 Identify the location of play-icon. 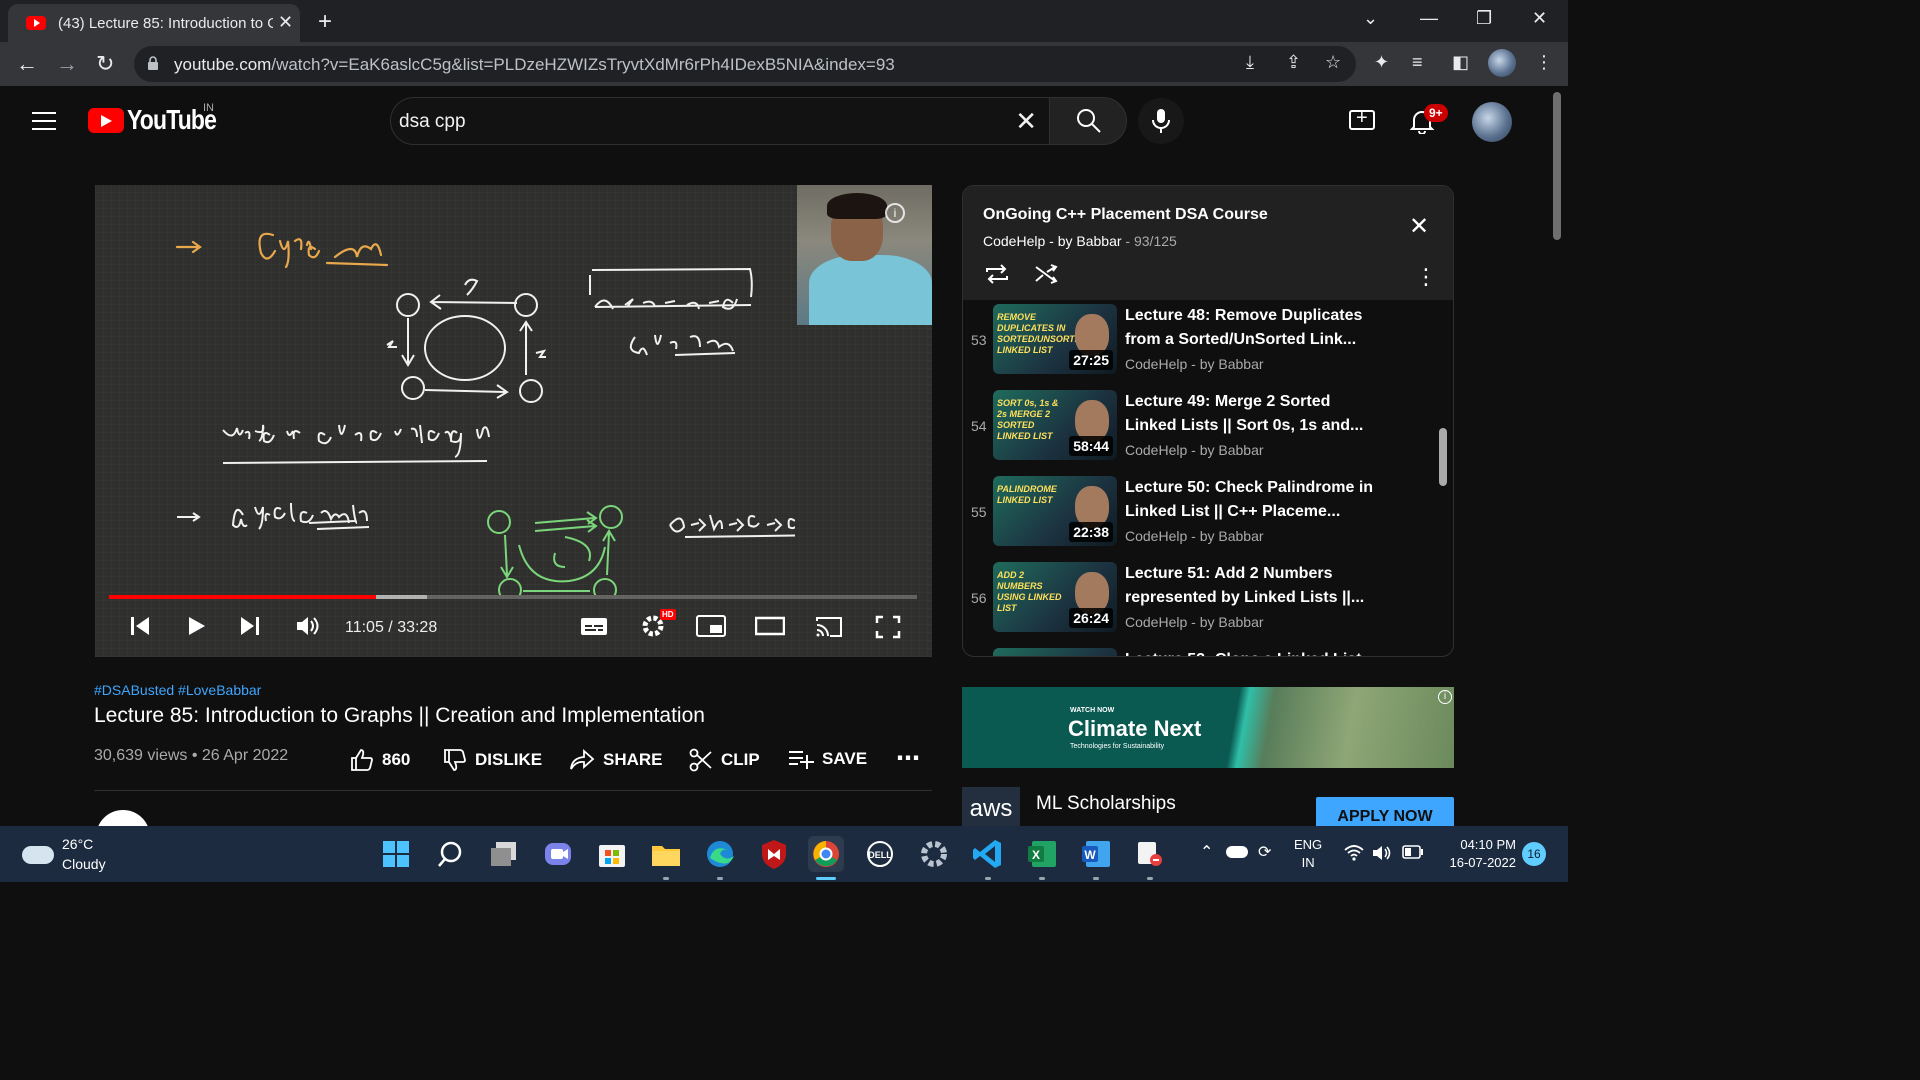
(197, 626).